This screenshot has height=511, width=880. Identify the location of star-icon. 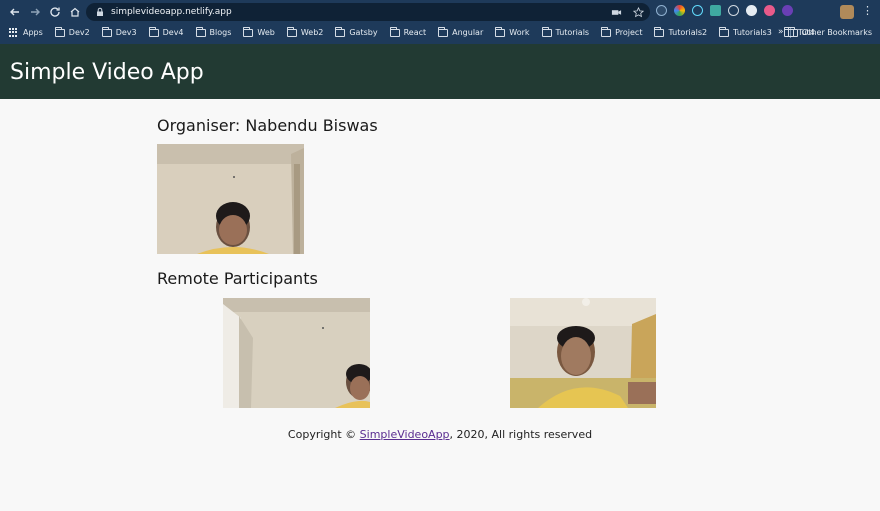
(638, 12).